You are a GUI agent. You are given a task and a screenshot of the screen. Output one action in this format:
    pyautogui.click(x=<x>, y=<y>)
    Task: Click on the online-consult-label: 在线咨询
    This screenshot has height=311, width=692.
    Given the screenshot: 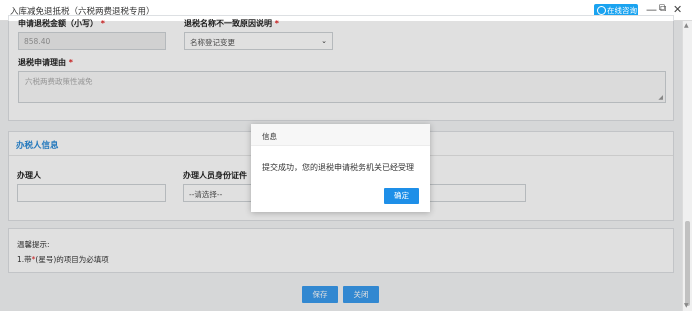 What is the action you would take?
    pyautogui.click(x=622, y=10)
    